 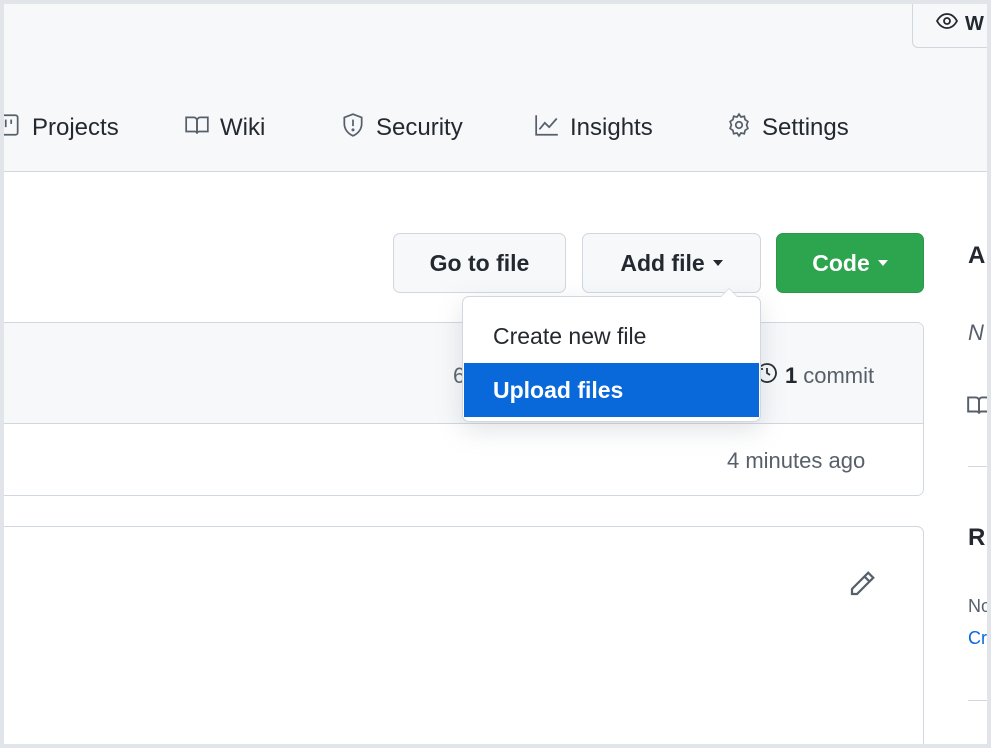 I want to click on code-button: Code, so click(x=850, y=263).